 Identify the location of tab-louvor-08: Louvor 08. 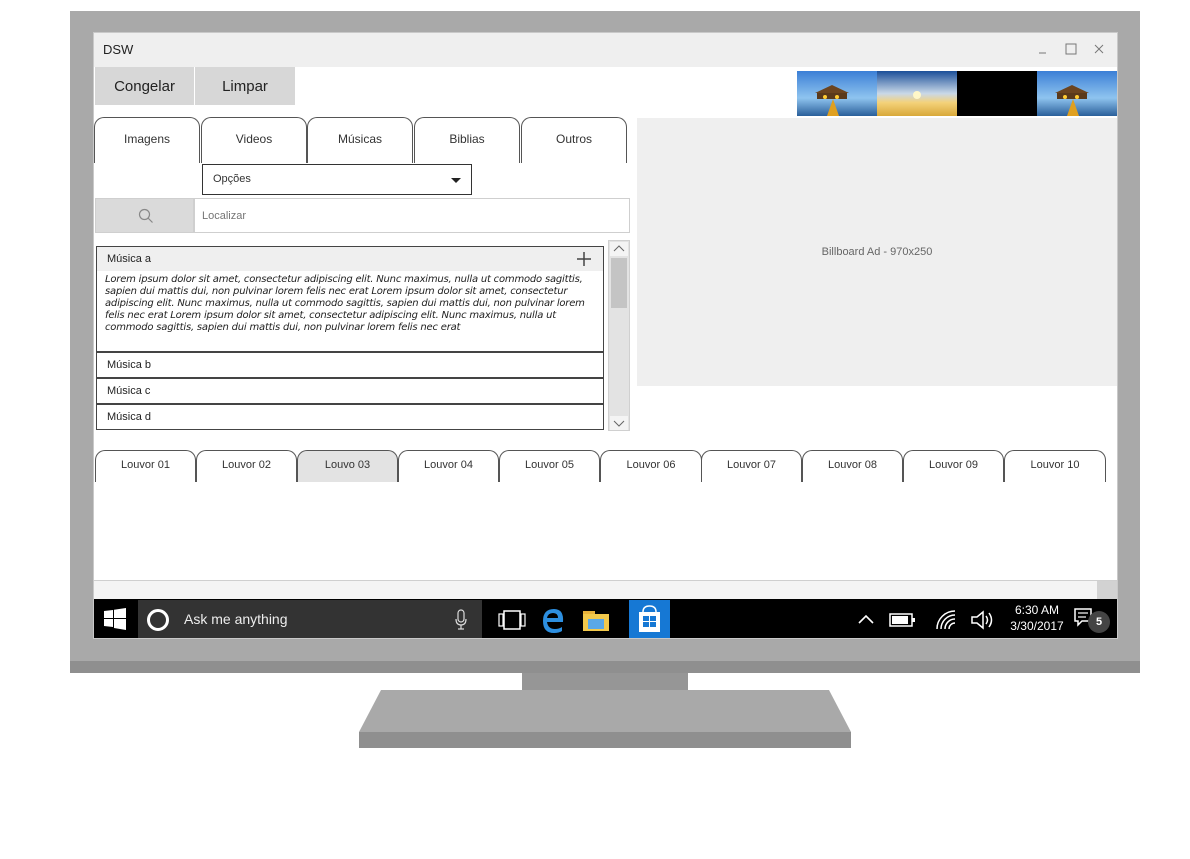
(852, 466).